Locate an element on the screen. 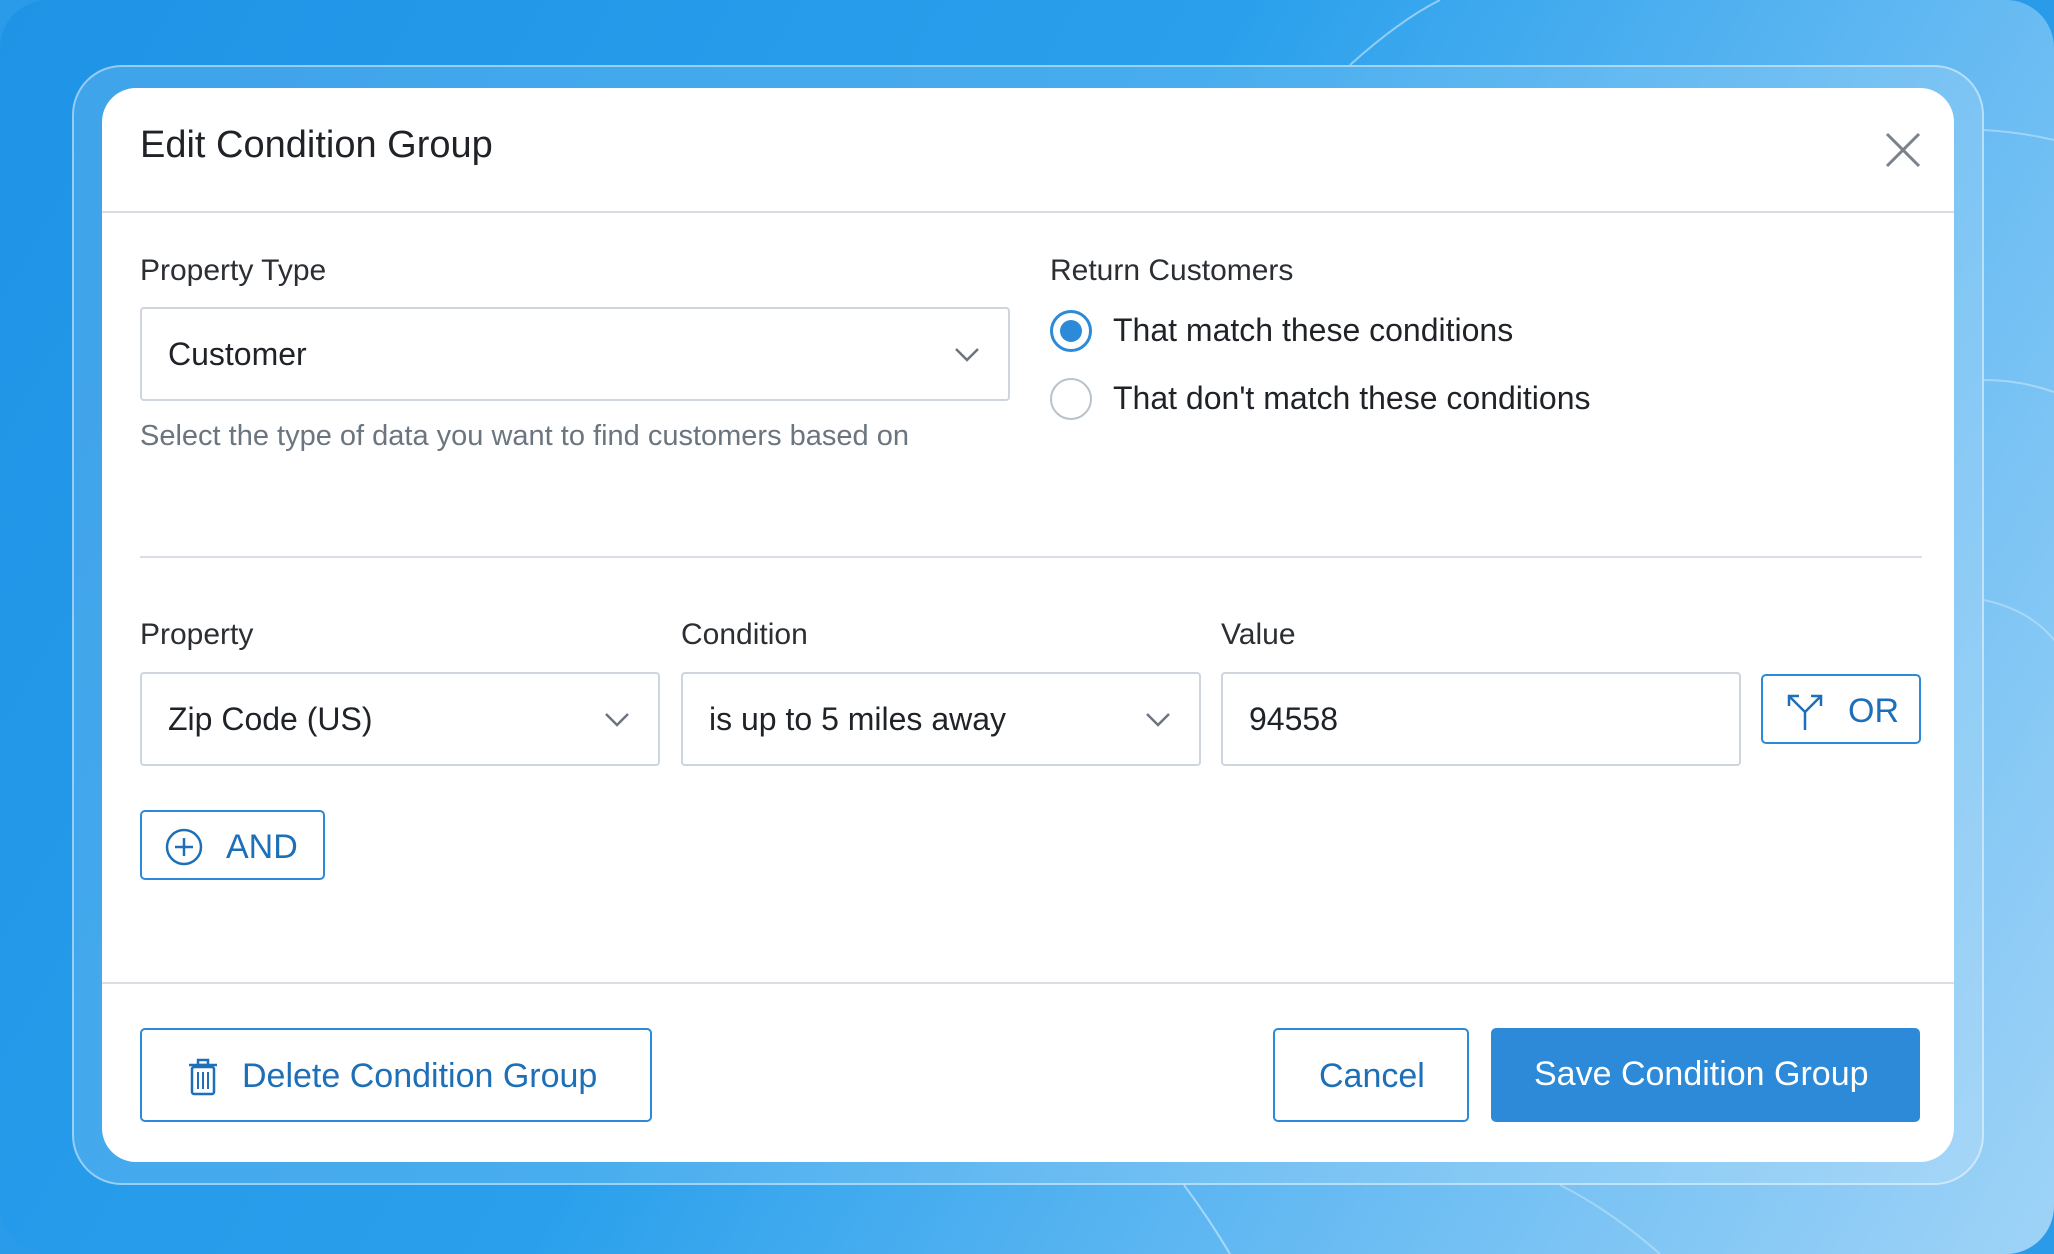  radio-match-label: That match these conditions is located at coordinates (1313, 330).